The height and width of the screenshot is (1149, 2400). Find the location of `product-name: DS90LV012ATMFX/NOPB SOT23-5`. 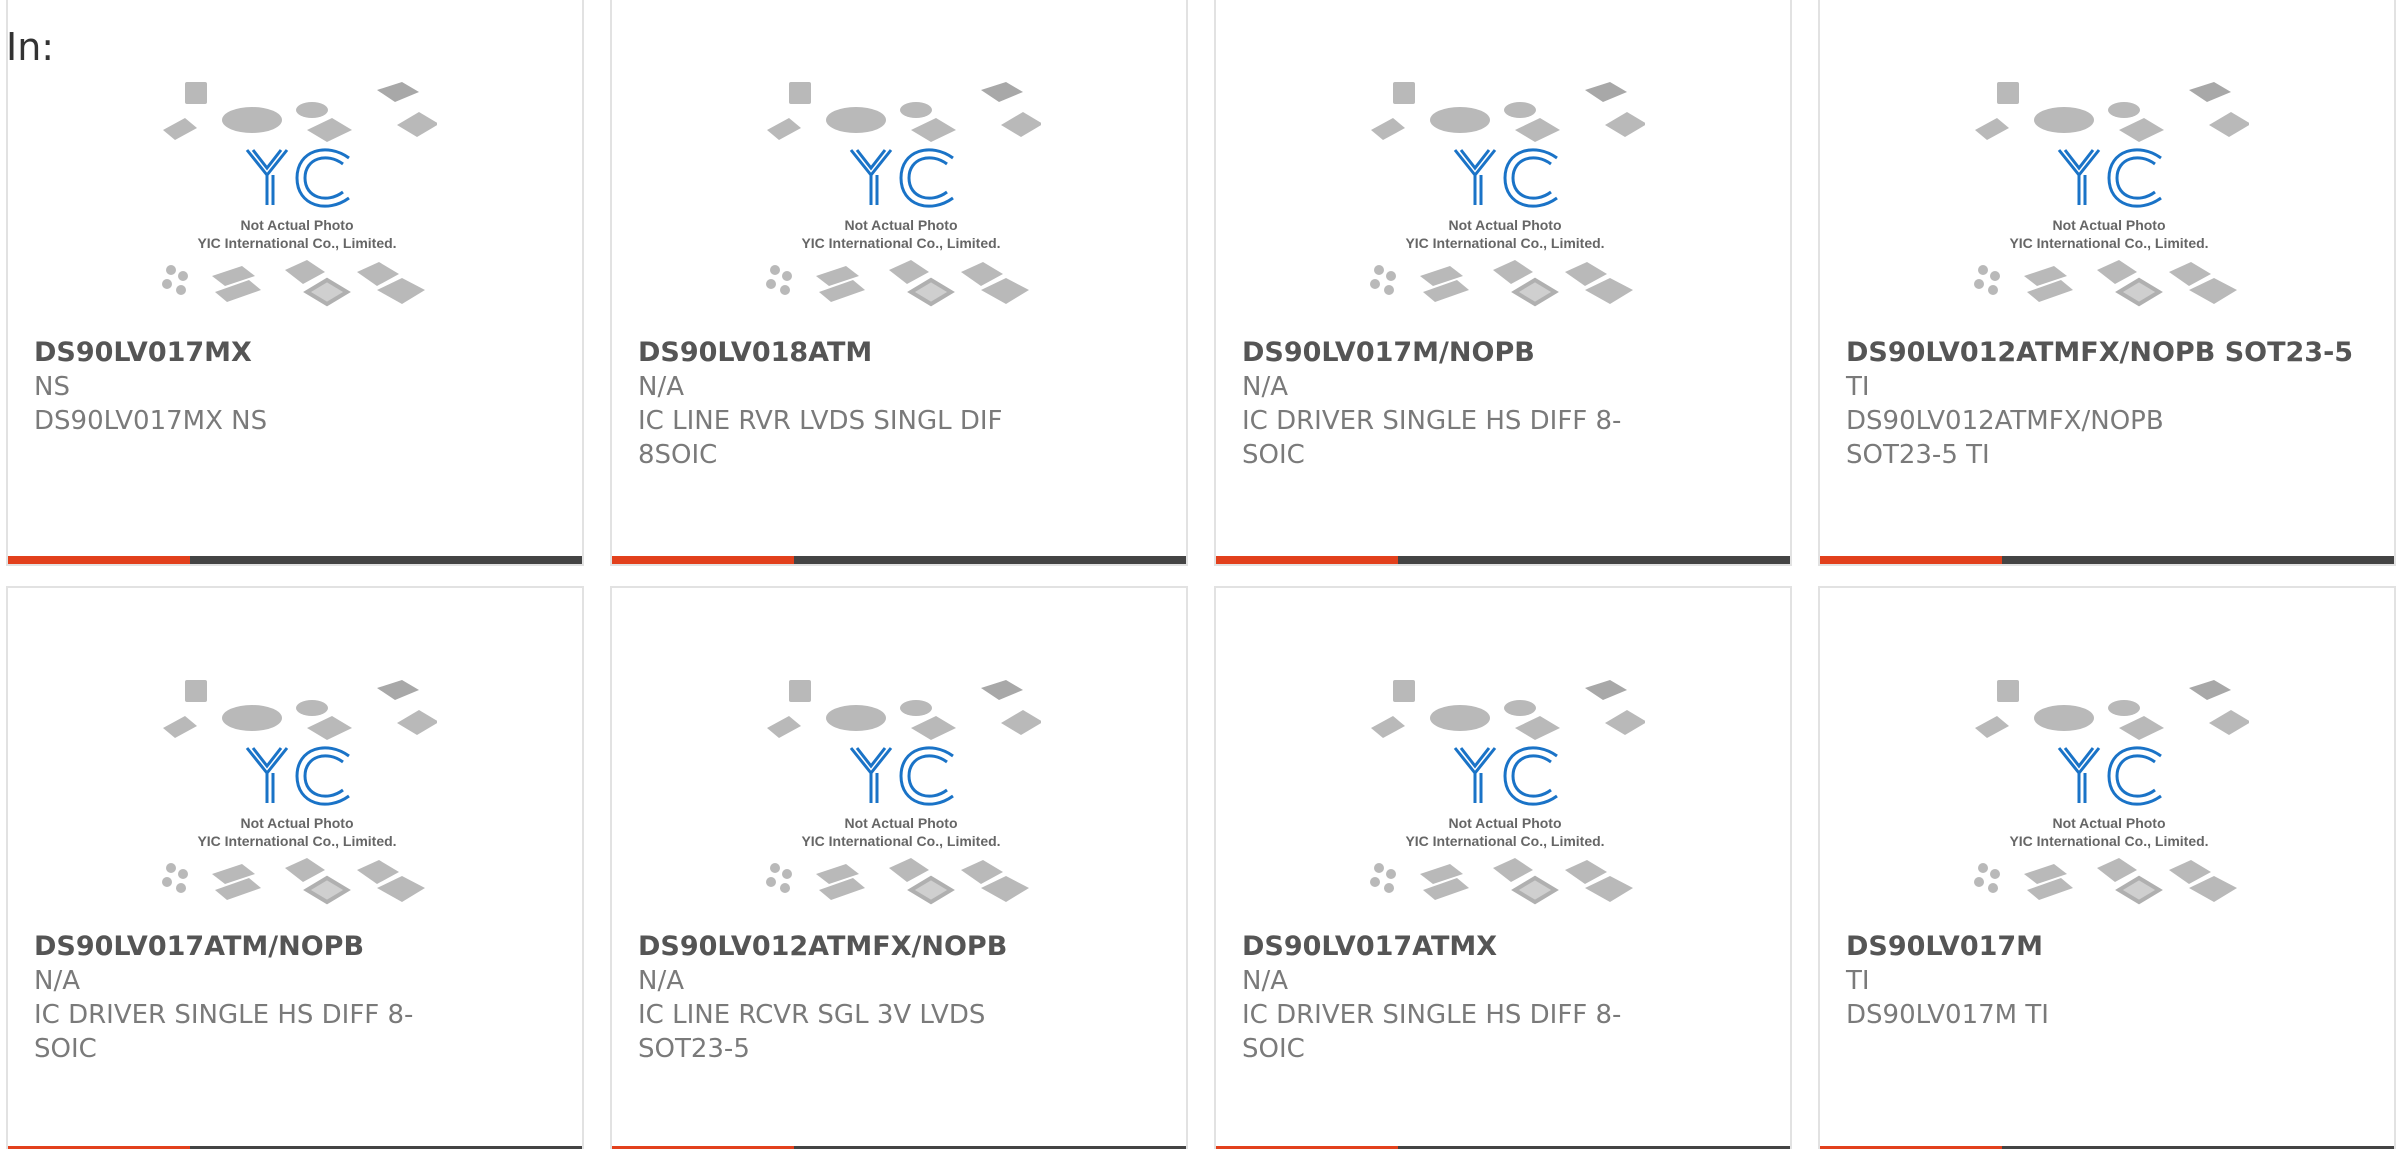

product-name: DS90LV012ATMFX/NOPB SOT23-5 is located at coordinates (2099, 353).